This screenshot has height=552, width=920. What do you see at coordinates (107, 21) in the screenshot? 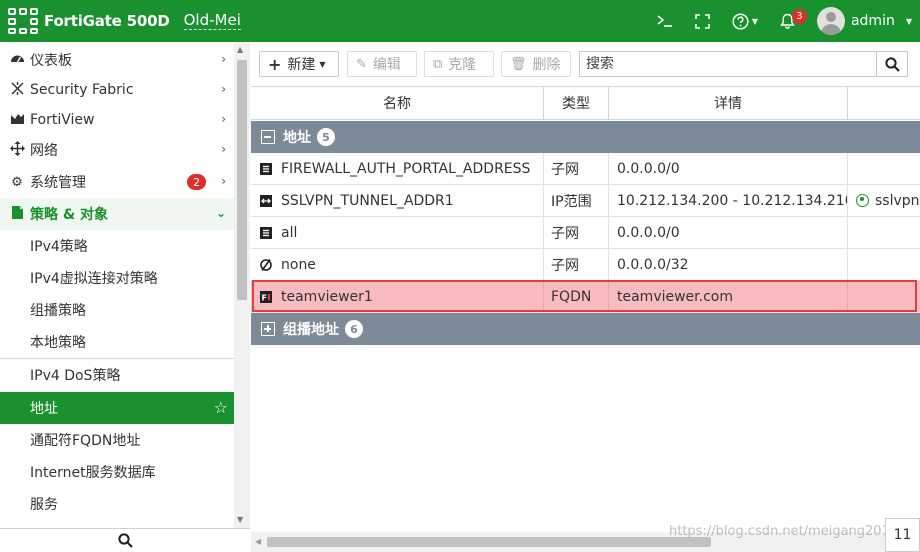
I see `device-model: FortiGate 500D` at bounding box center [107, 21].